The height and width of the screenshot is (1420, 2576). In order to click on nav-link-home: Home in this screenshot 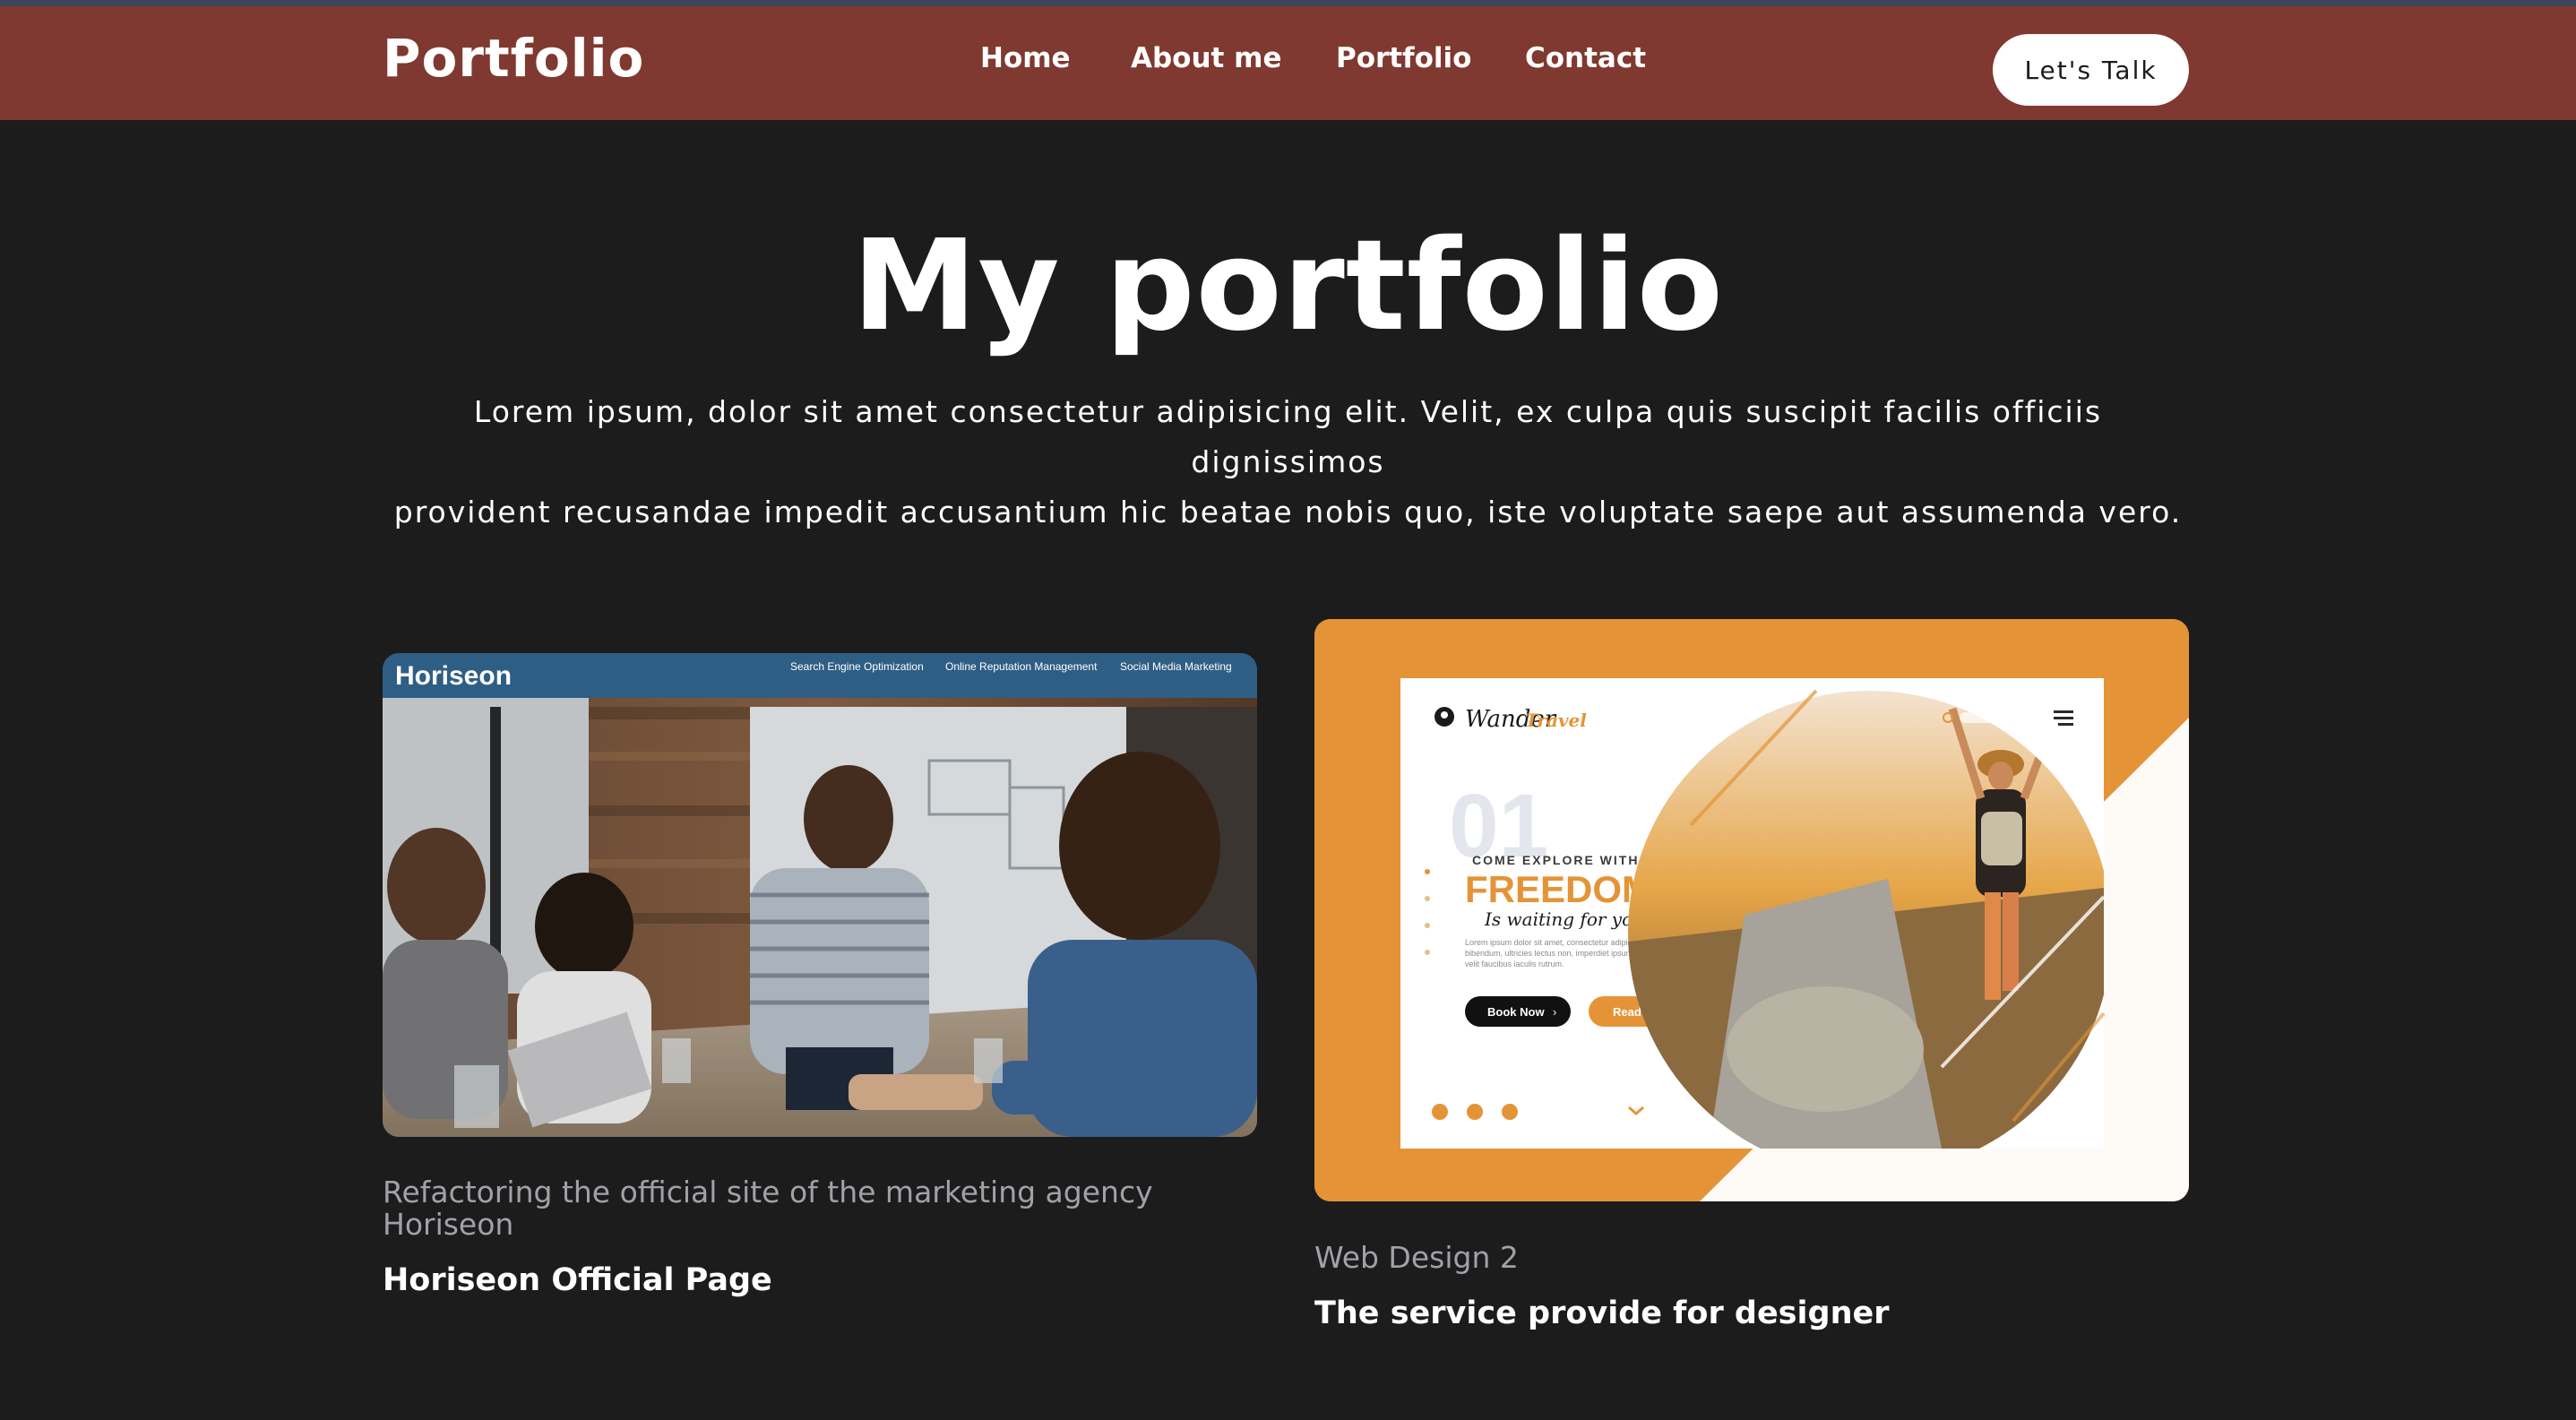, I will do `click(1025, 58)`.